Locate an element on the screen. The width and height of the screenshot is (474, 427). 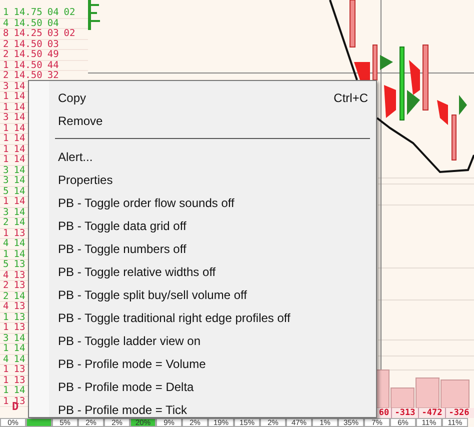
menu-item: PB - Toggle split buy/sell volume off is located at coordinates (202, 295).